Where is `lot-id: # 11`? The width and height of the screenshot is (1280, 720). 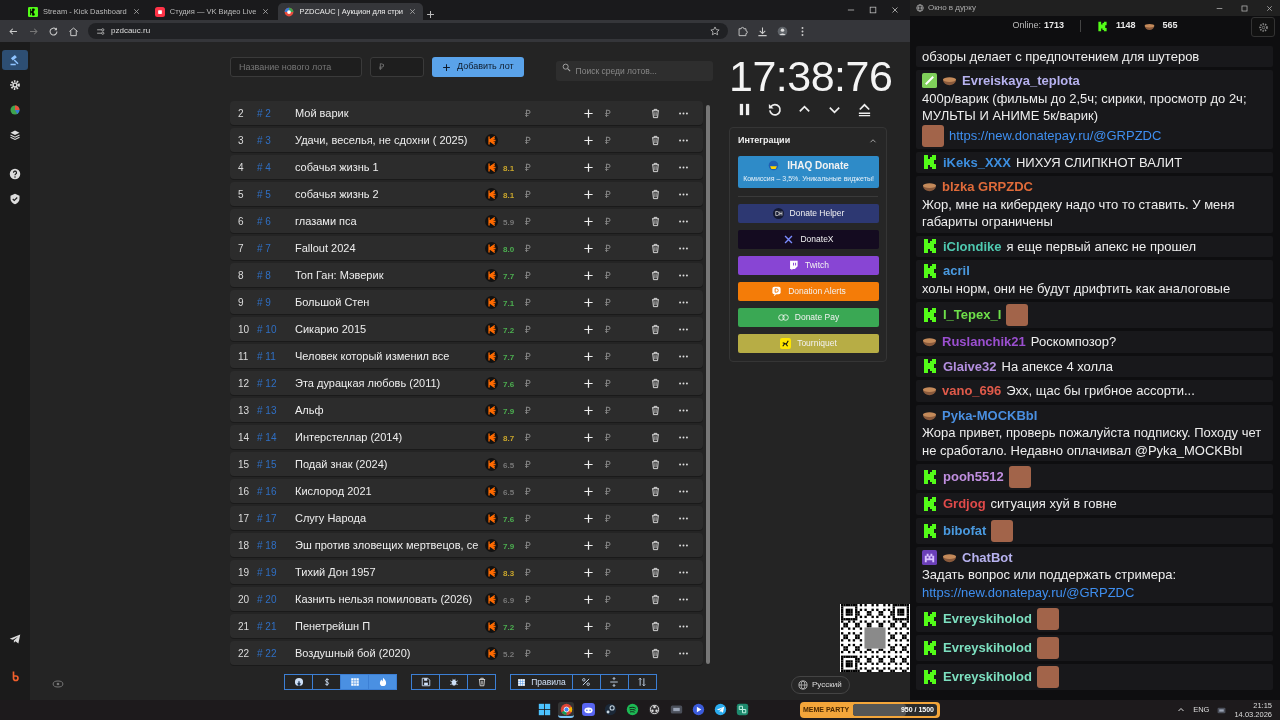 lot-id: # 11 is located at coordinates (276, 356).